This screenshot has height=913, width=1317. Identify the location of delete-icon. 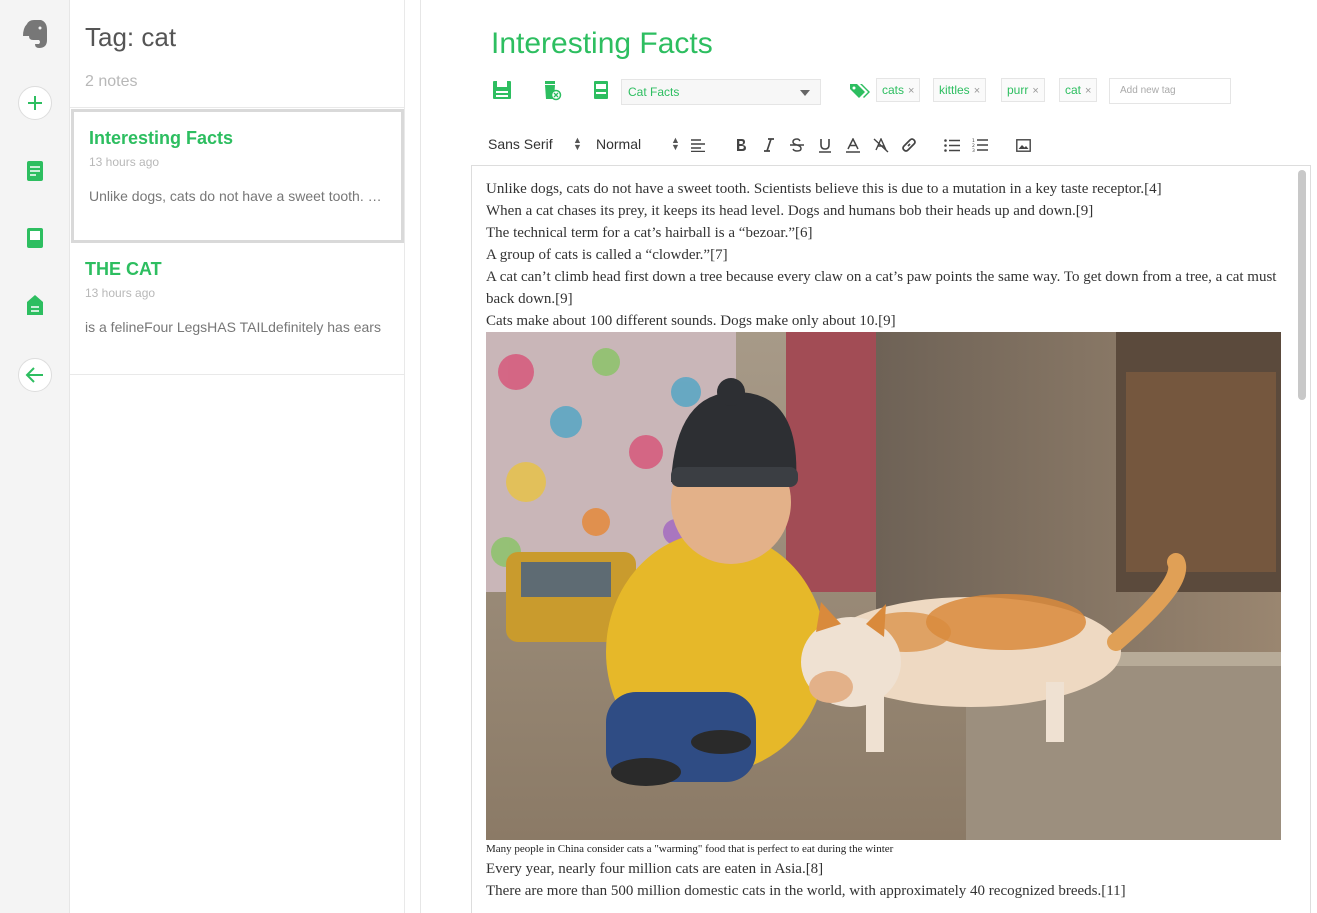
(552, 90).